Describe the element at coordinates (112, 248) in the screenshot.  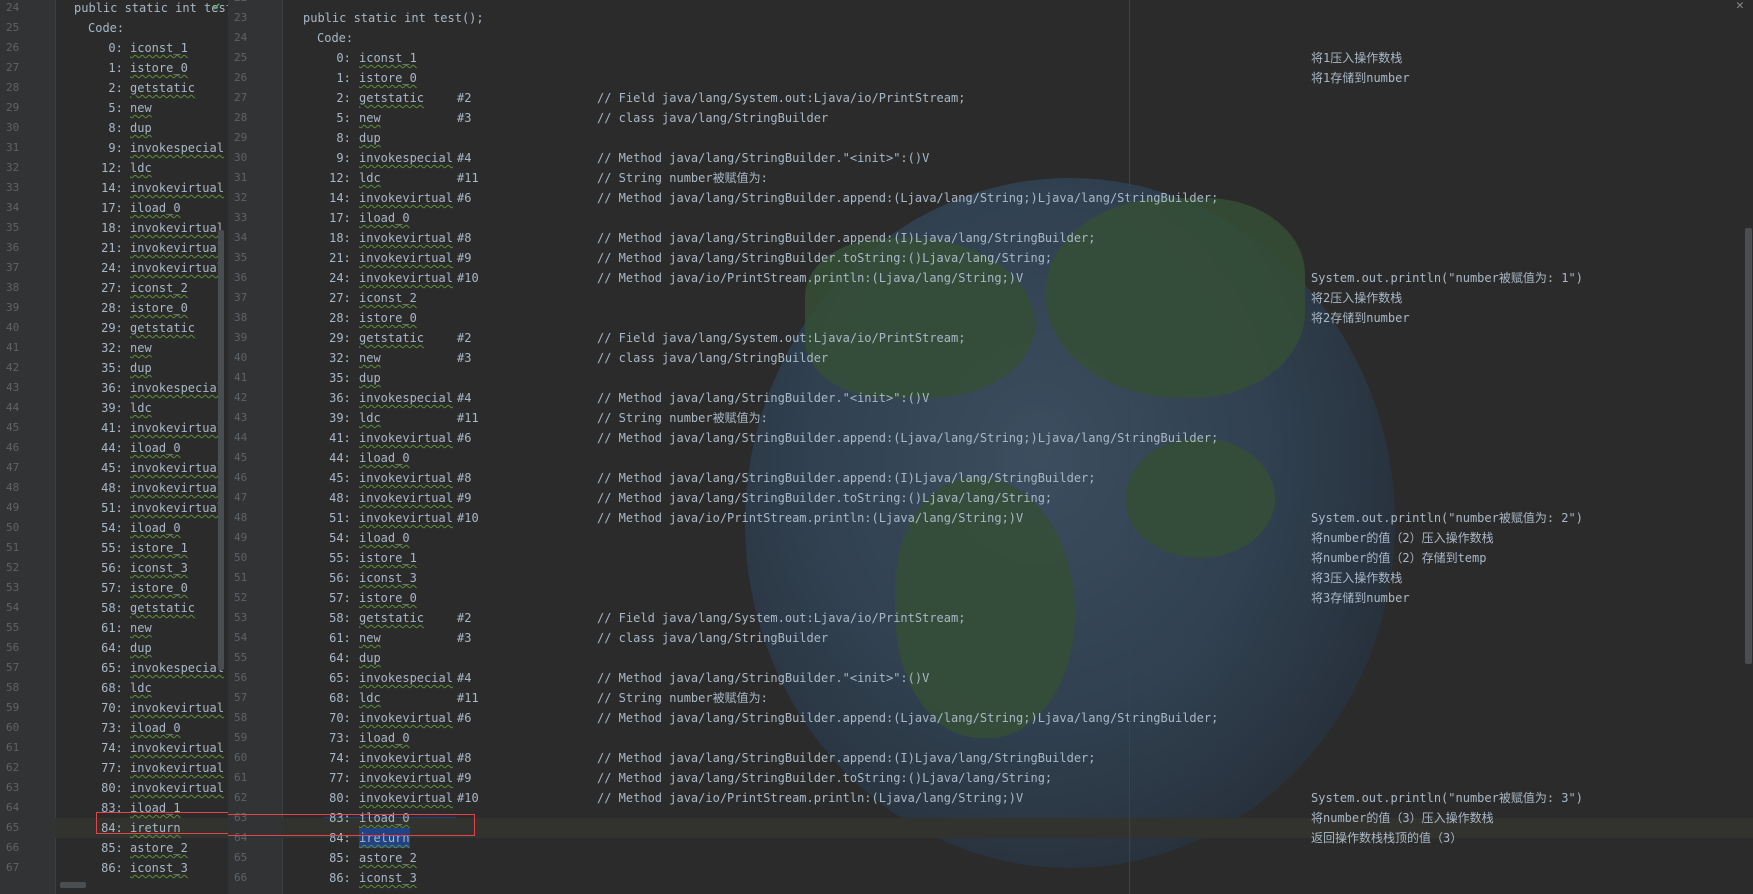
I see `bytecode-offset: 21:` at that location.